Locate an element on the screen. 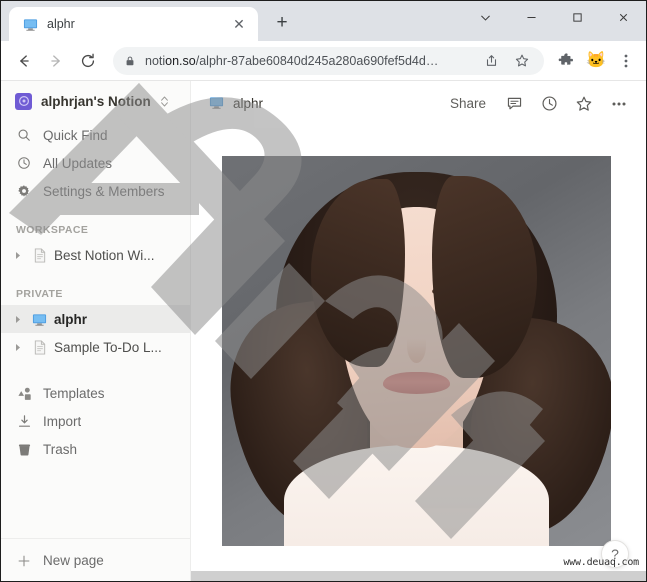 Image resolution: width=647 pixels, height=582 pixels. sidebar-item-templates: Templates is located at coordinates (95, 393).